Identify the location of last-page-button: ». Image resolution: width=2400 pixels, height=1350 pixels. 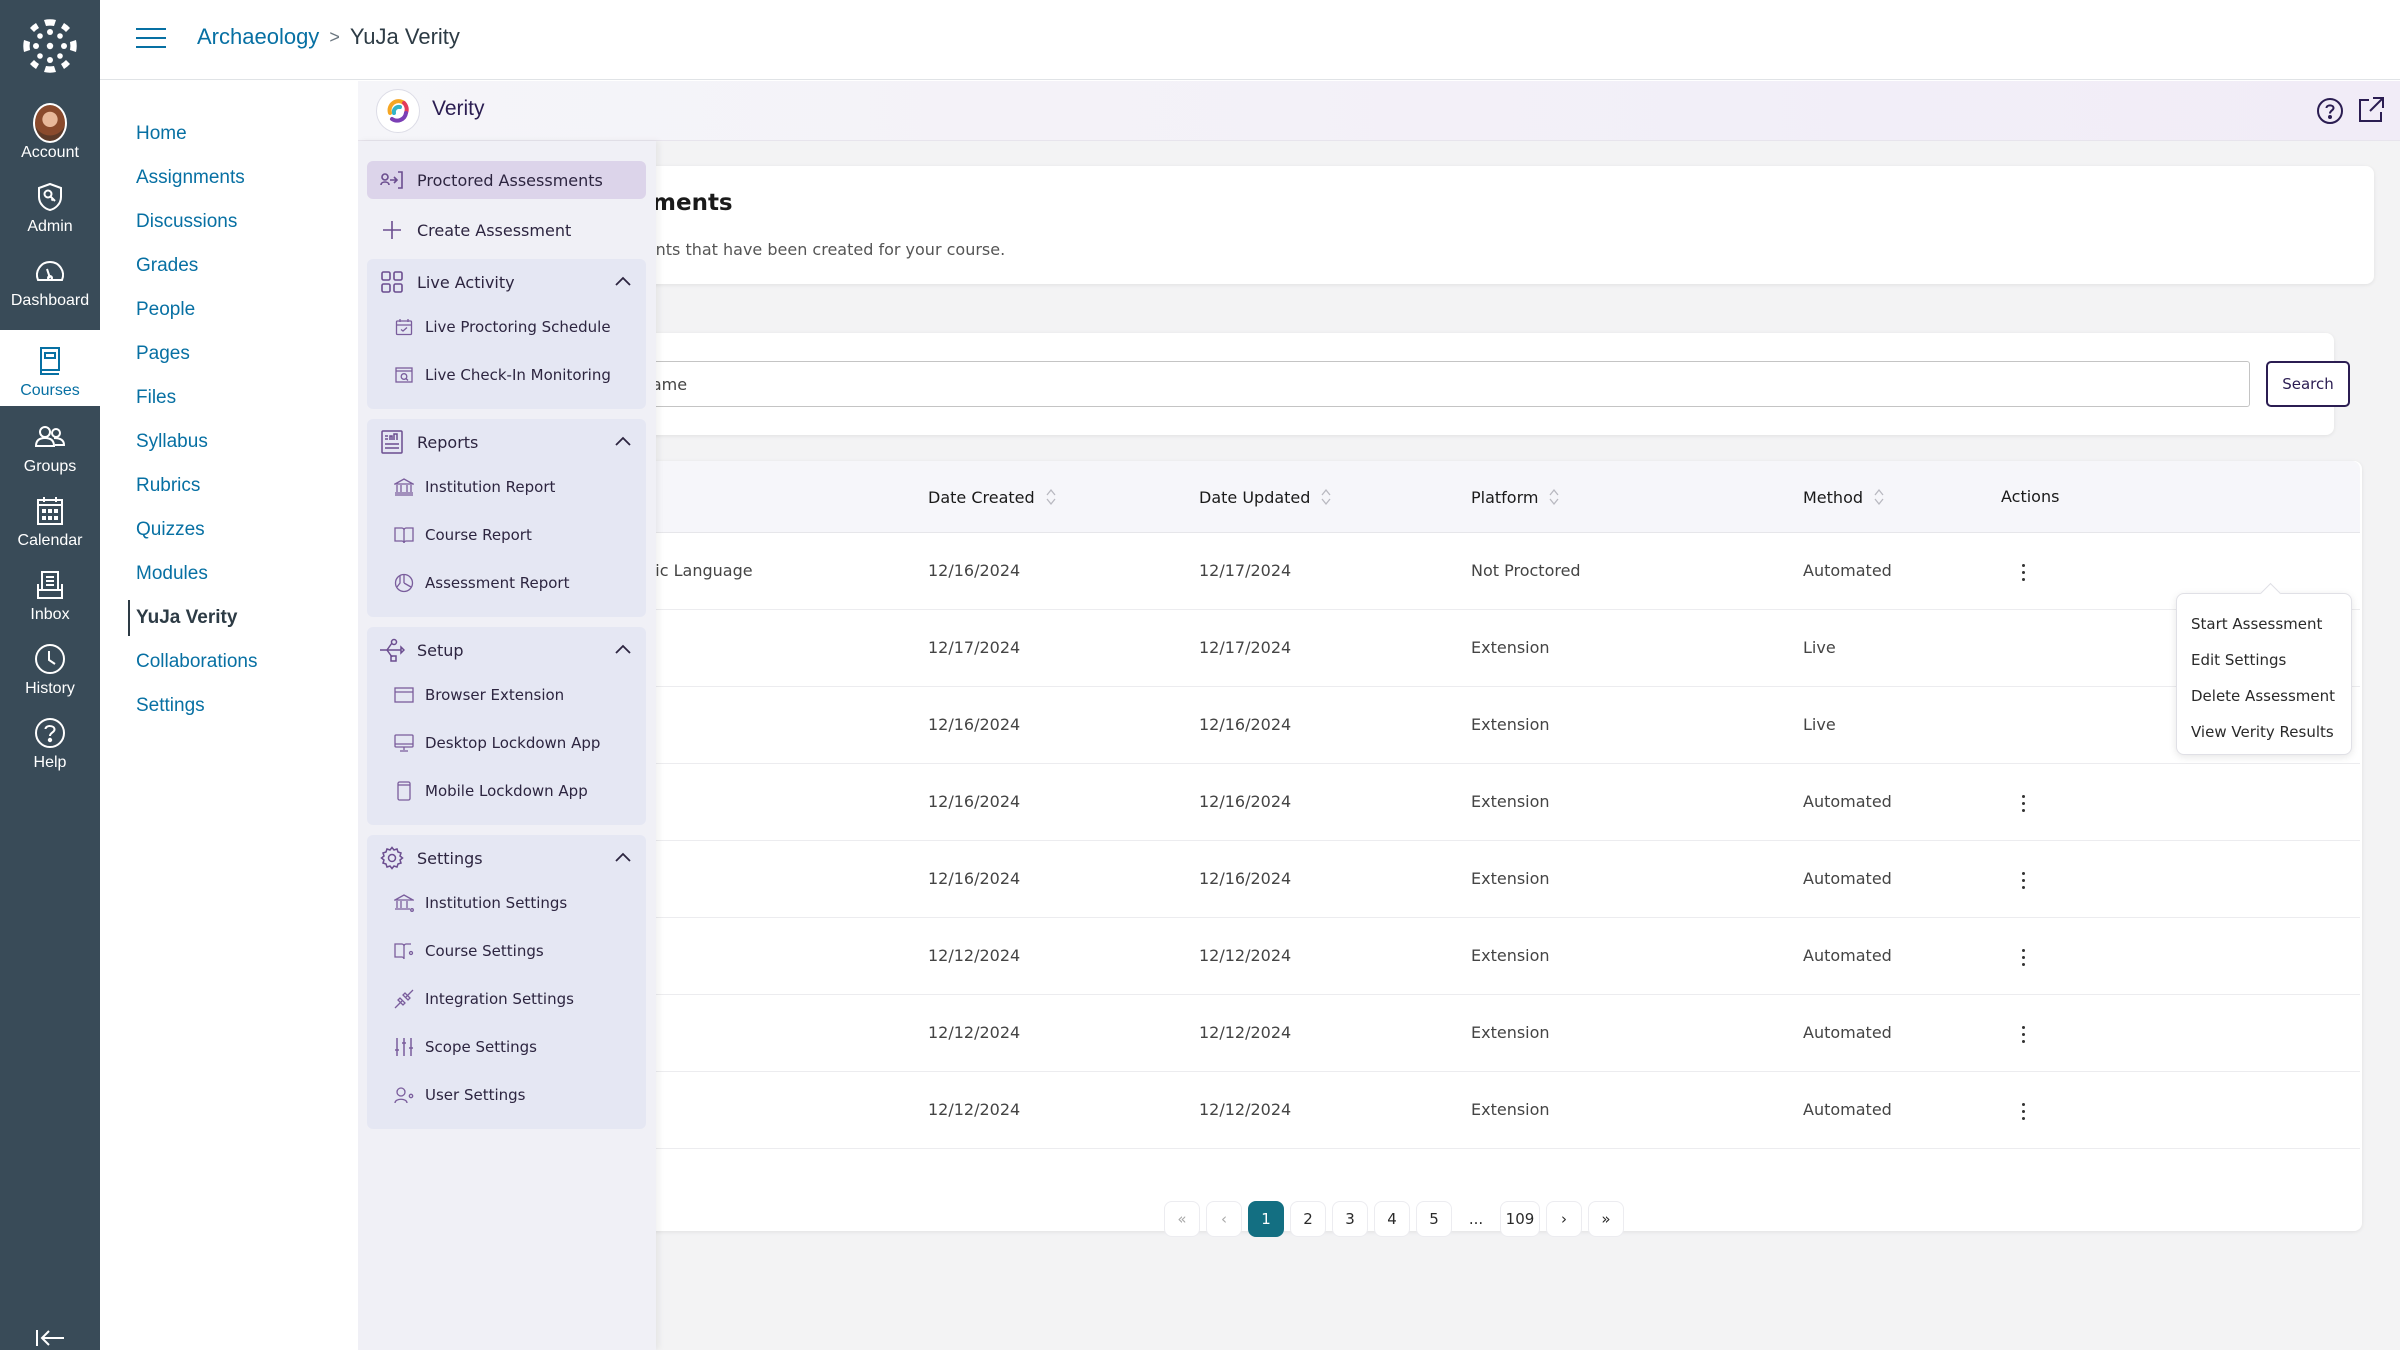
(1606, 1219).